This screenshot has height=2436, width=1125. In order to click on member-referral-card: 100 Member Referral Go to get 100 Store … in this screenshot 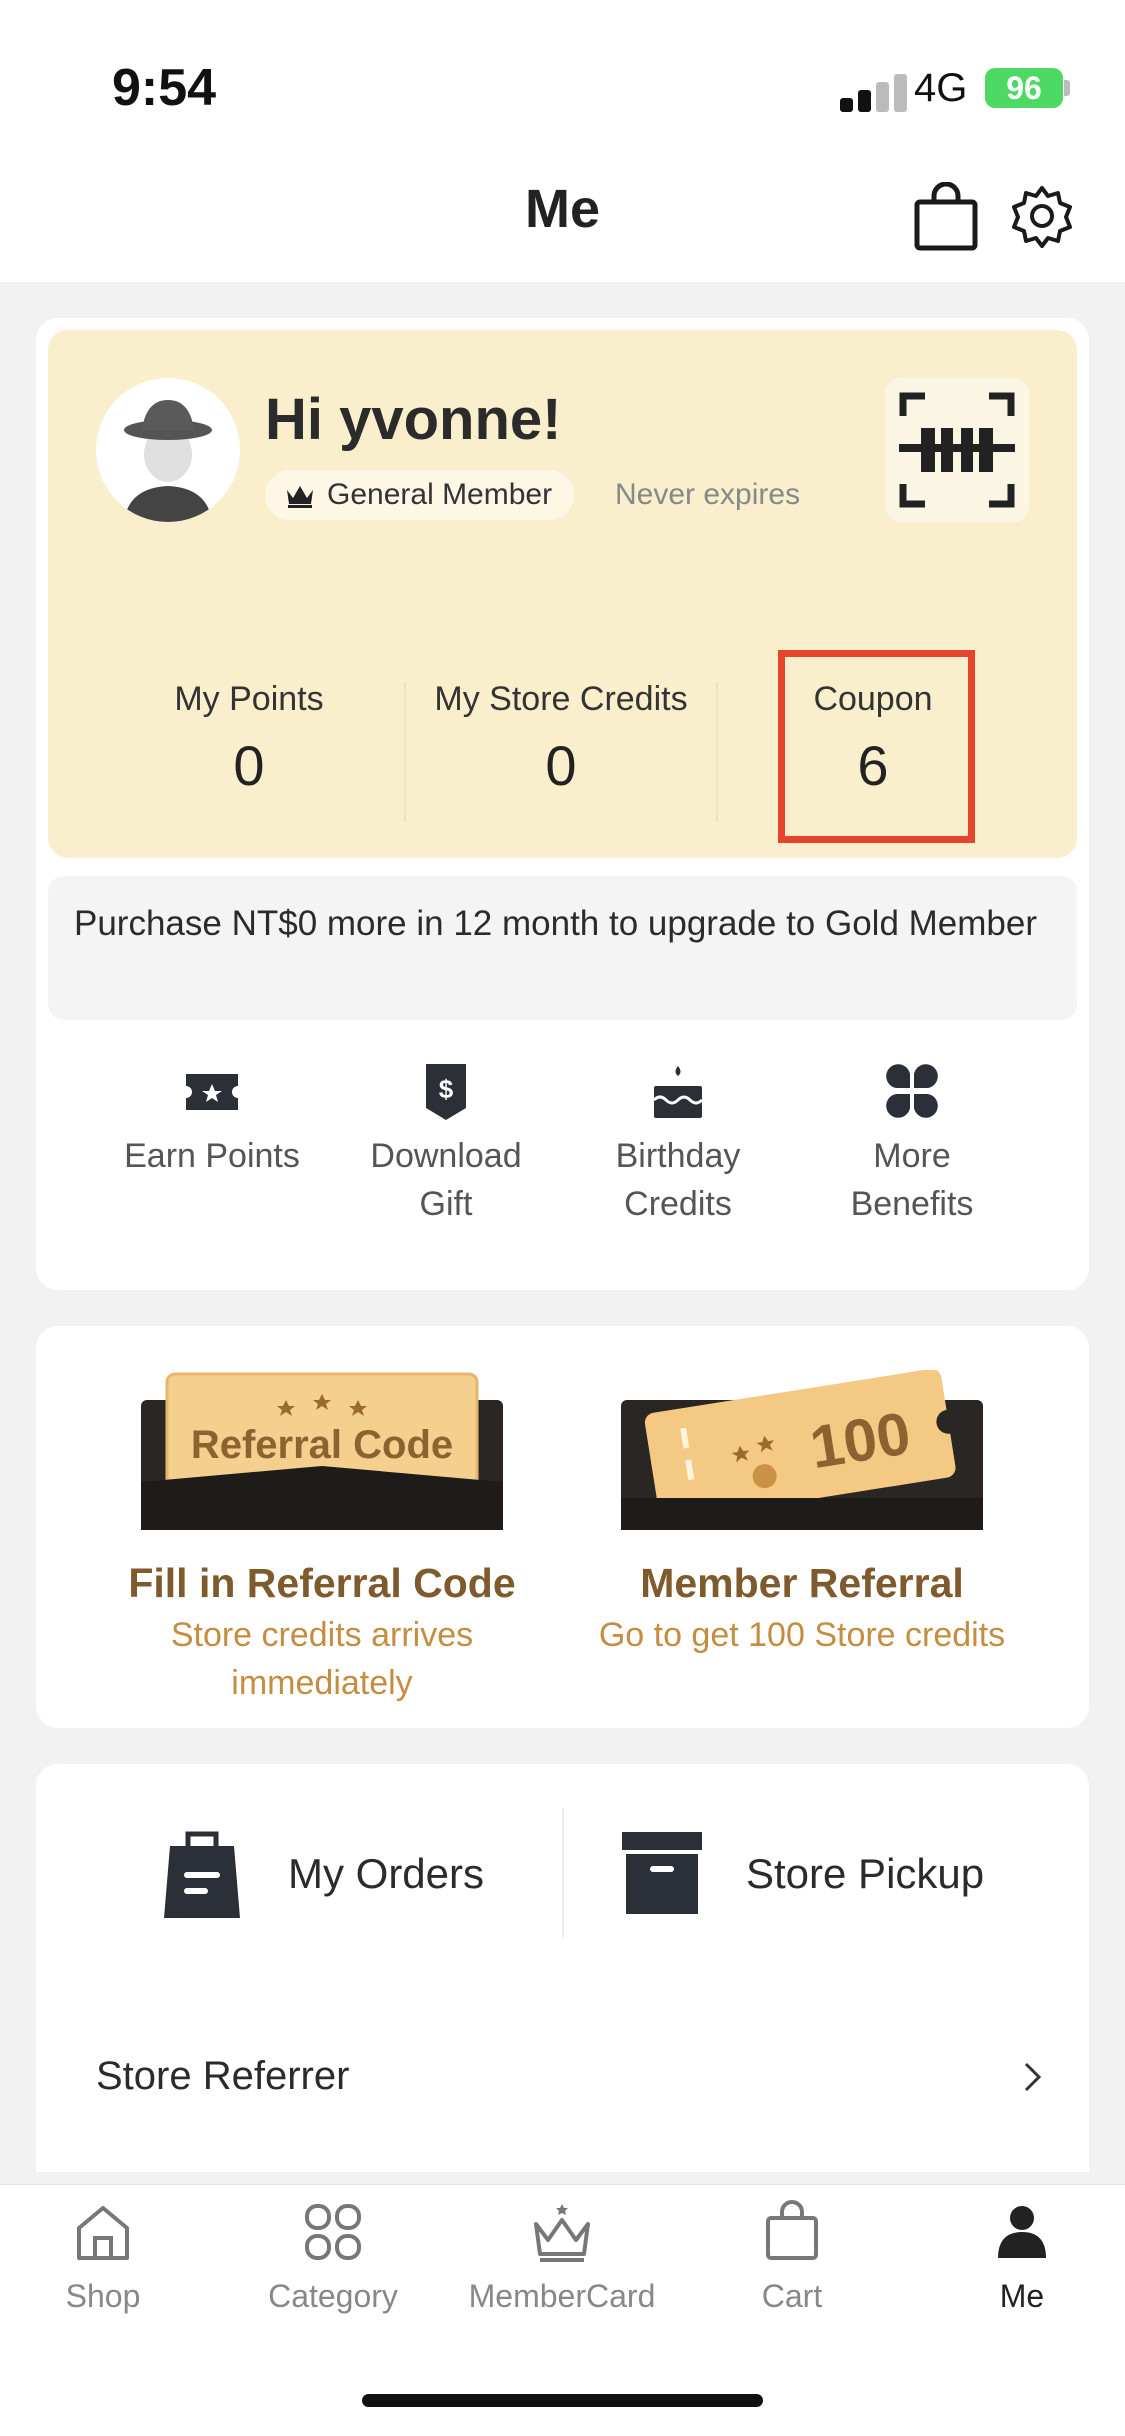, I will do `click(802, 1514)`.